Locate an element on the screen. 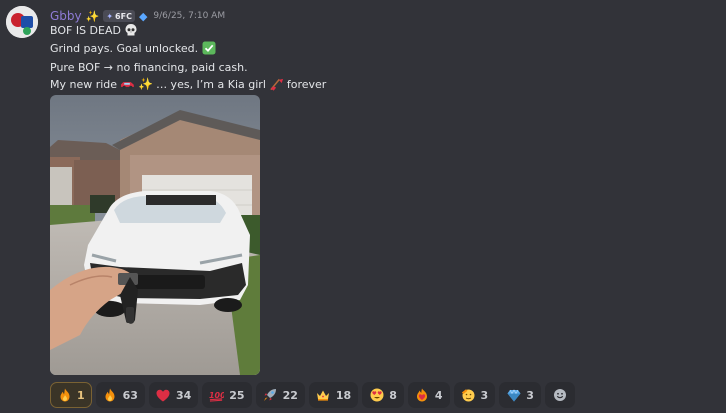 The width and height of the screenshot is (726, 413). reaction-count: 22 is located at coordinates (290, 395).